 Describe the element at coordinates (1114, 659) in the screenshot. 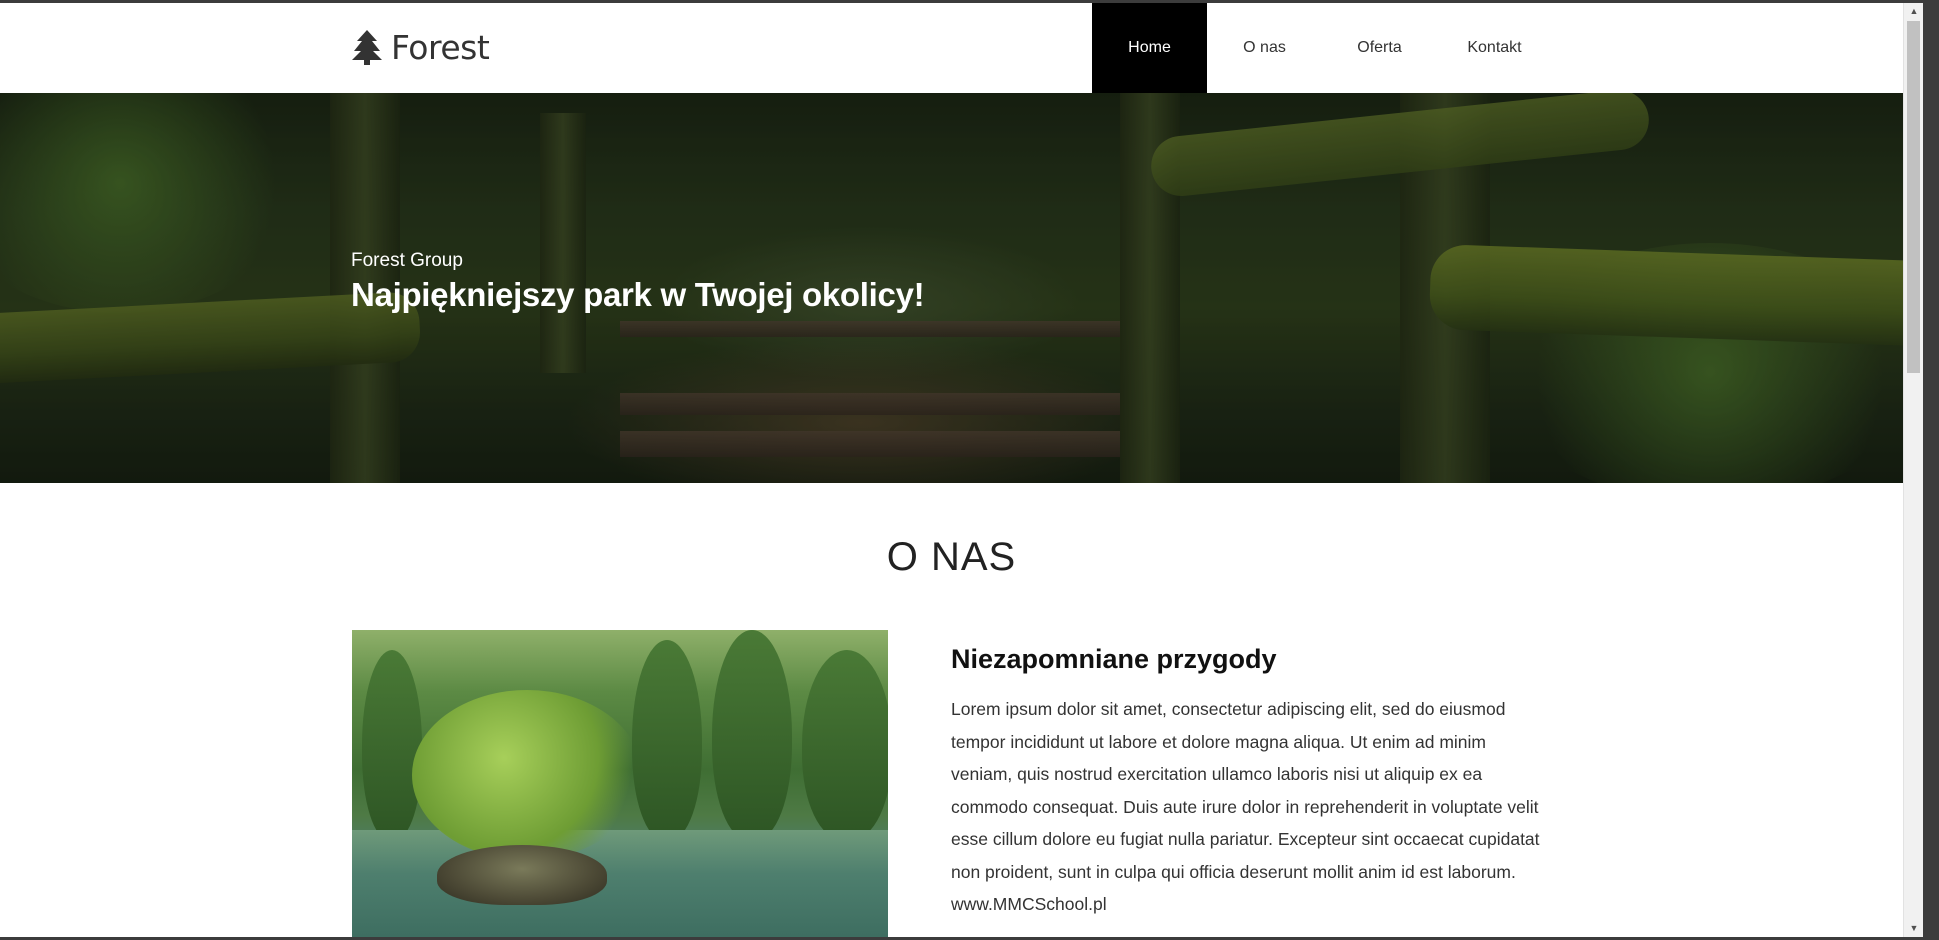

I see `about-heading: Niezapomniane przygody` at that location.